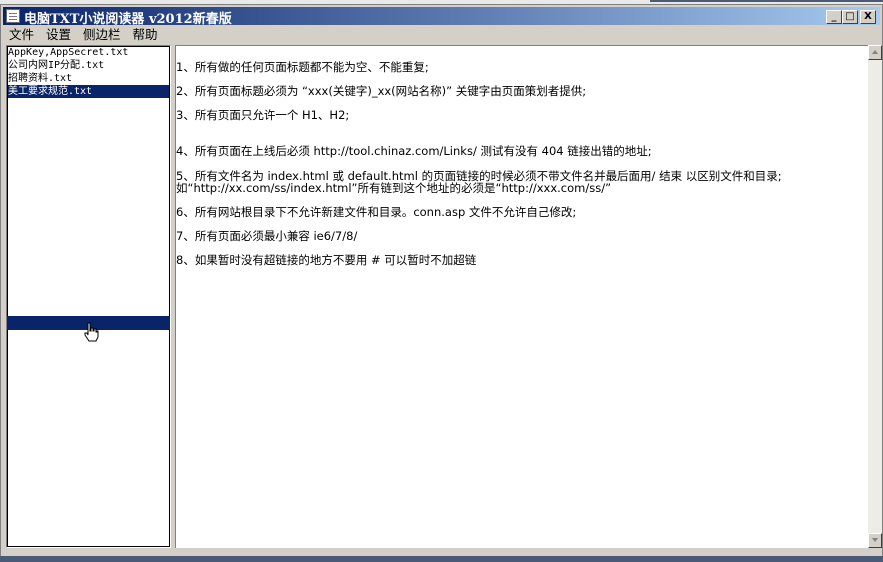 This screenshot has height=562, width=883. I want to click on taskbar-edge-bottom, so click(441, 559).